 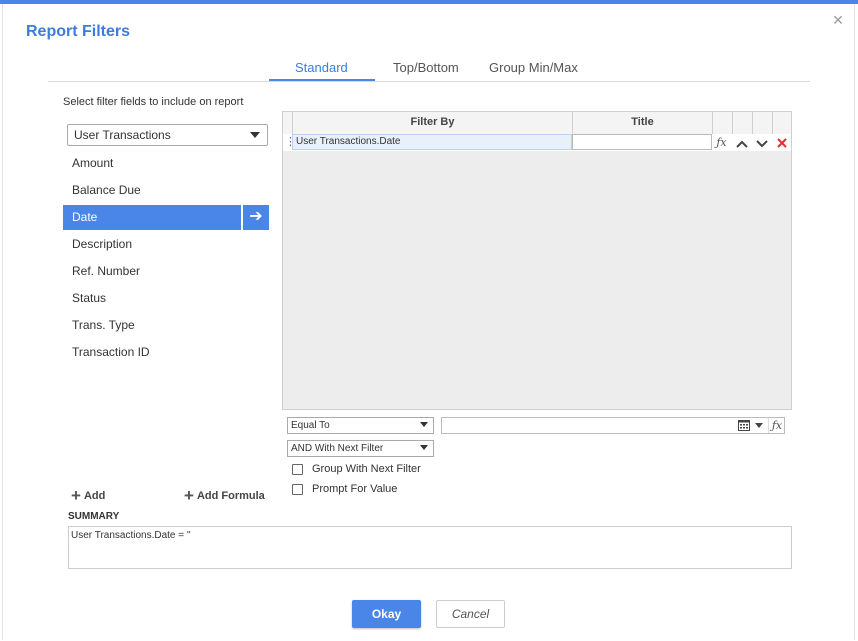 What do you see at coordinates (366, 469) in the screenshot?
I see `group-with-next-label: Group With Next Filter` at bounding box center [366, 469].